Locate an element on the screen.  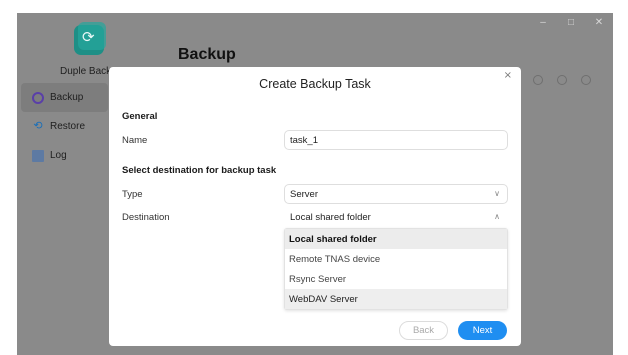
close-icon: × is located at coordinates (508, 75).